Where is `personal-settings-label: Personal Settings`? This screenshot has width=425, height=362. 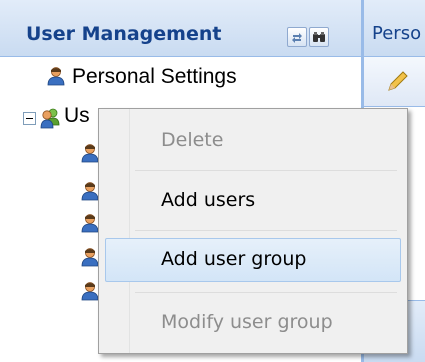
personal-settings-label: Personal Settings is located at coordinates (154, 76).